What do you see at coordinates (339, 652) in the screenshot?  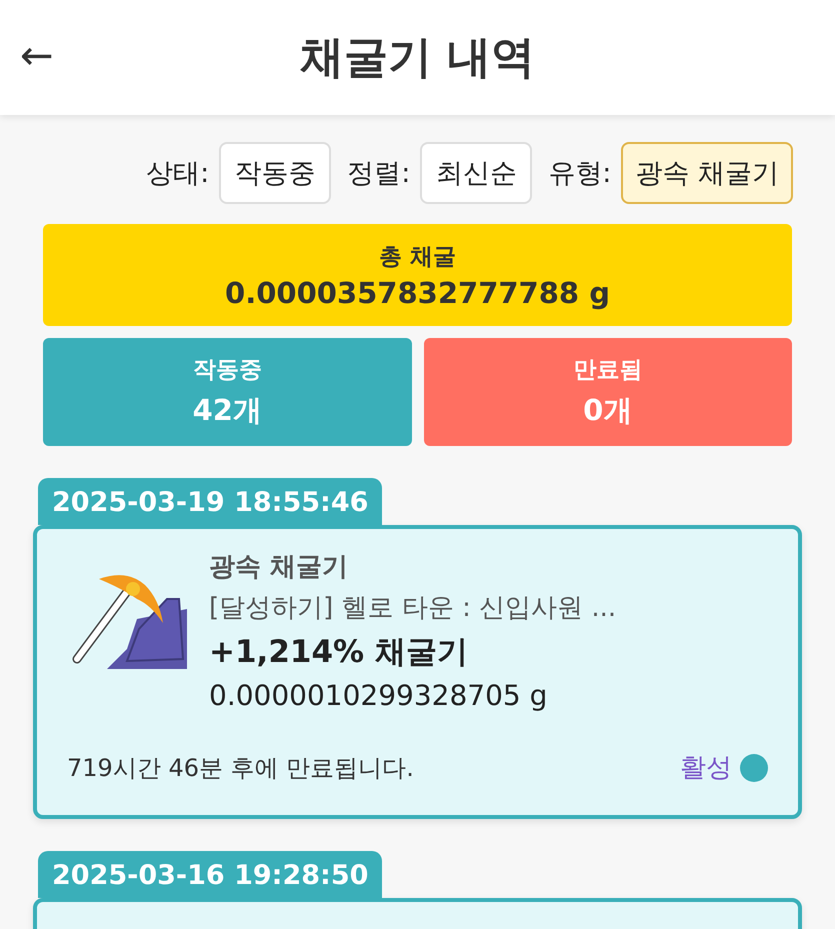 I see `boost-rate: +1,214% 채굴기` at bounding box center [339, 652].